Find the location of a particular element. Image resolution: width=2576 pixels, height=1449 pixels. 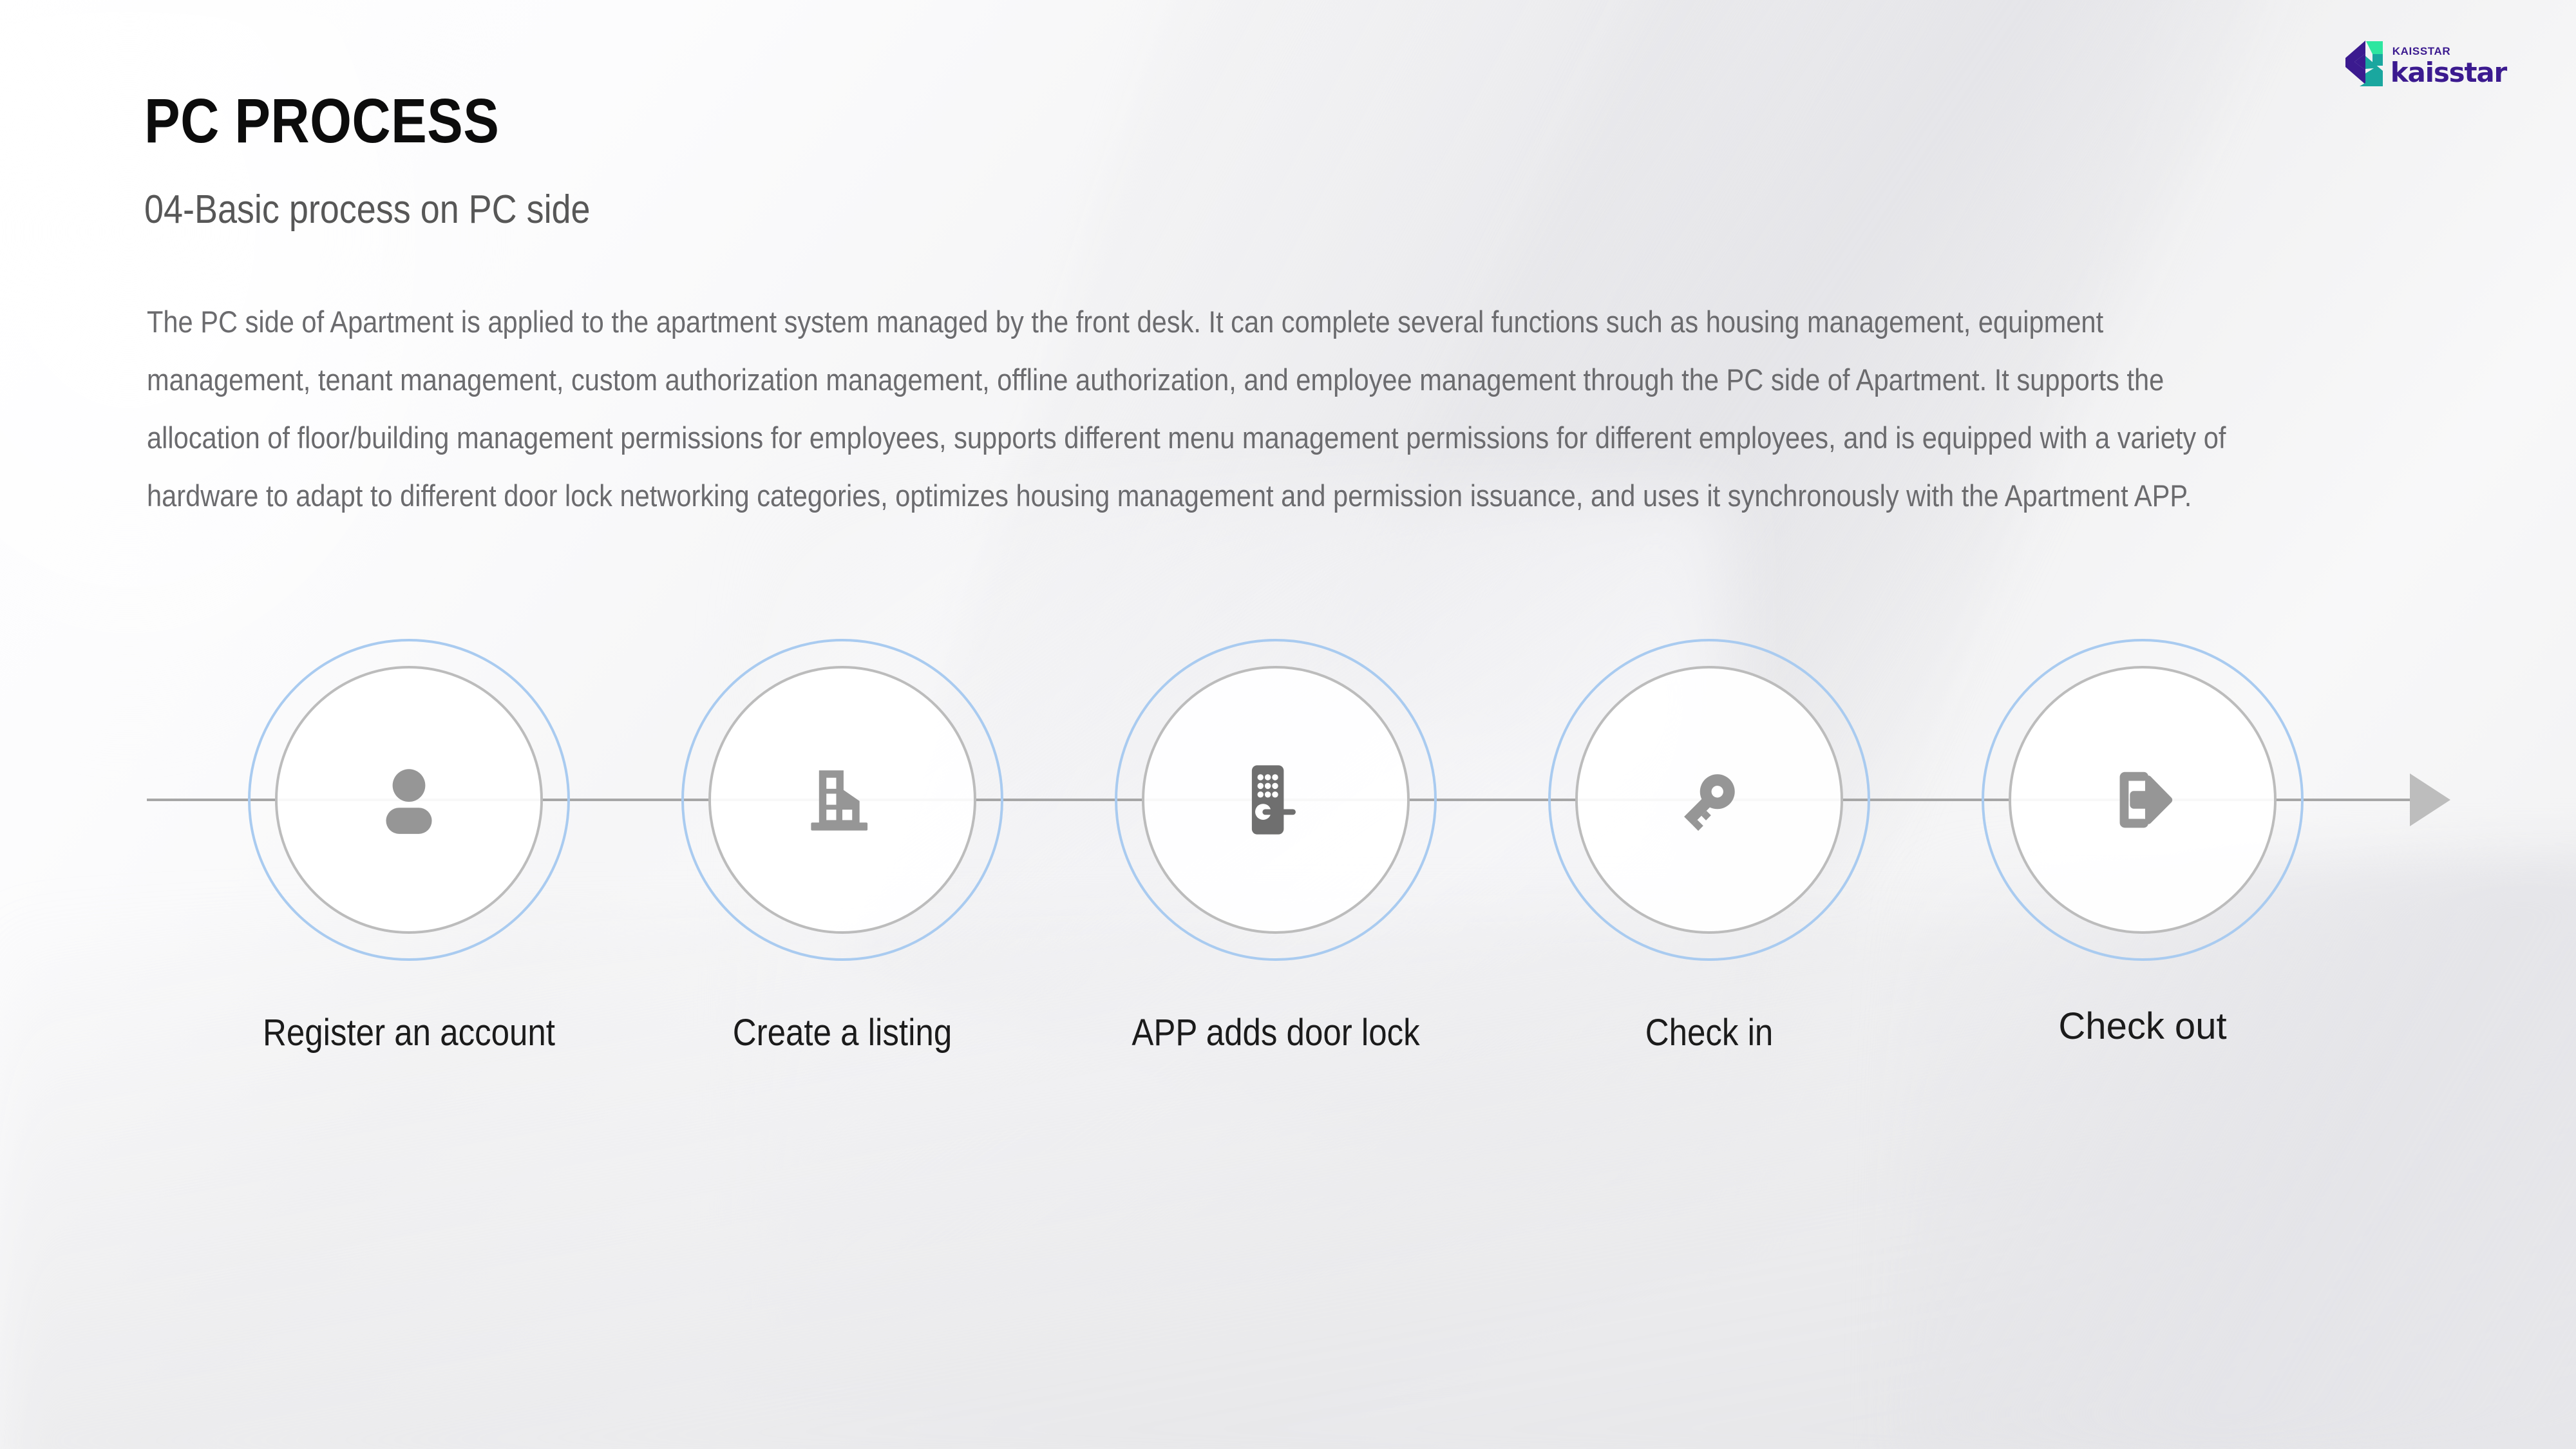

building-icon is located at coordinates (843, 800).